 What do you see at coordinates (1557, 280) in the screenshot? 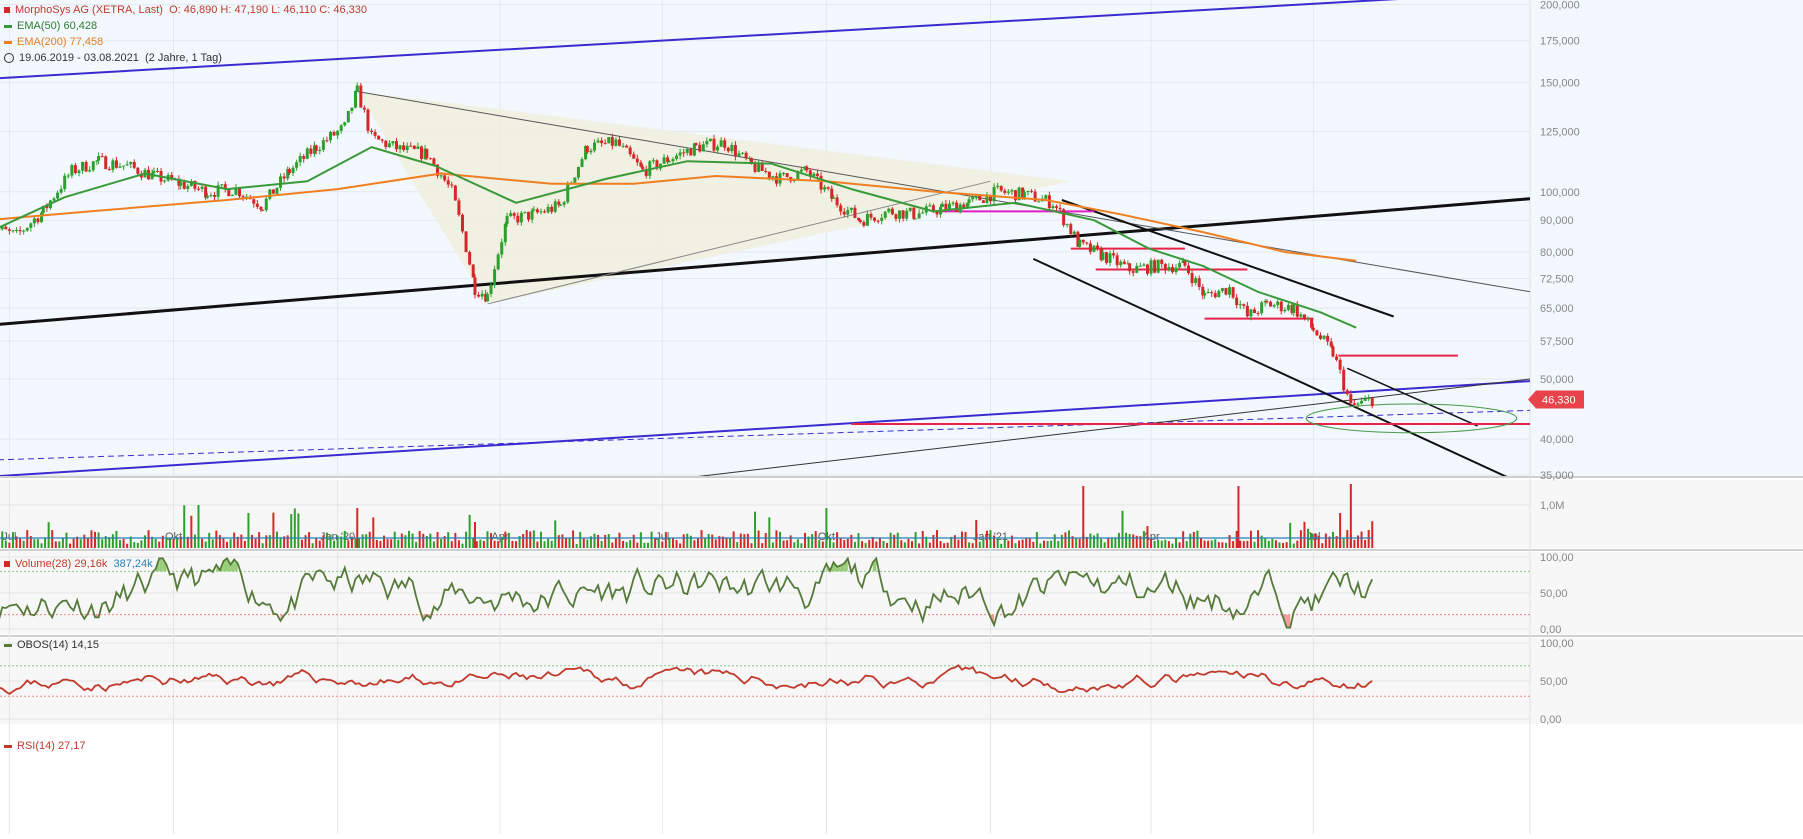
I see `y-tick-label: 72,500` at bounding box center [1557, 280].